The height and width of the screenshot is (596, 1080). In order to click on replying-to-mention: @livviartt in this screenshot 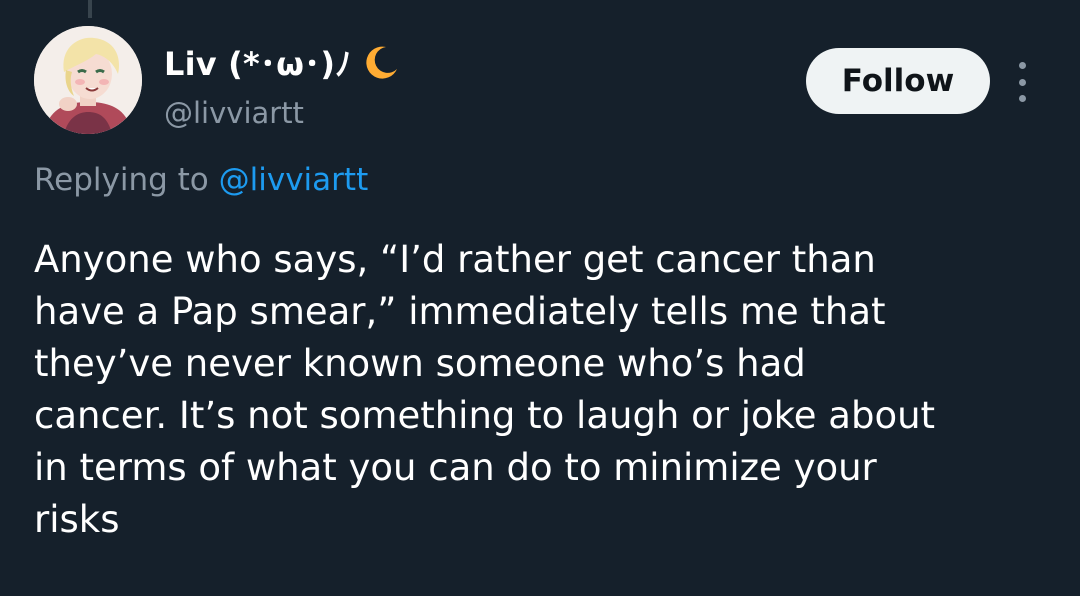, I will do `click(294, 180)`.